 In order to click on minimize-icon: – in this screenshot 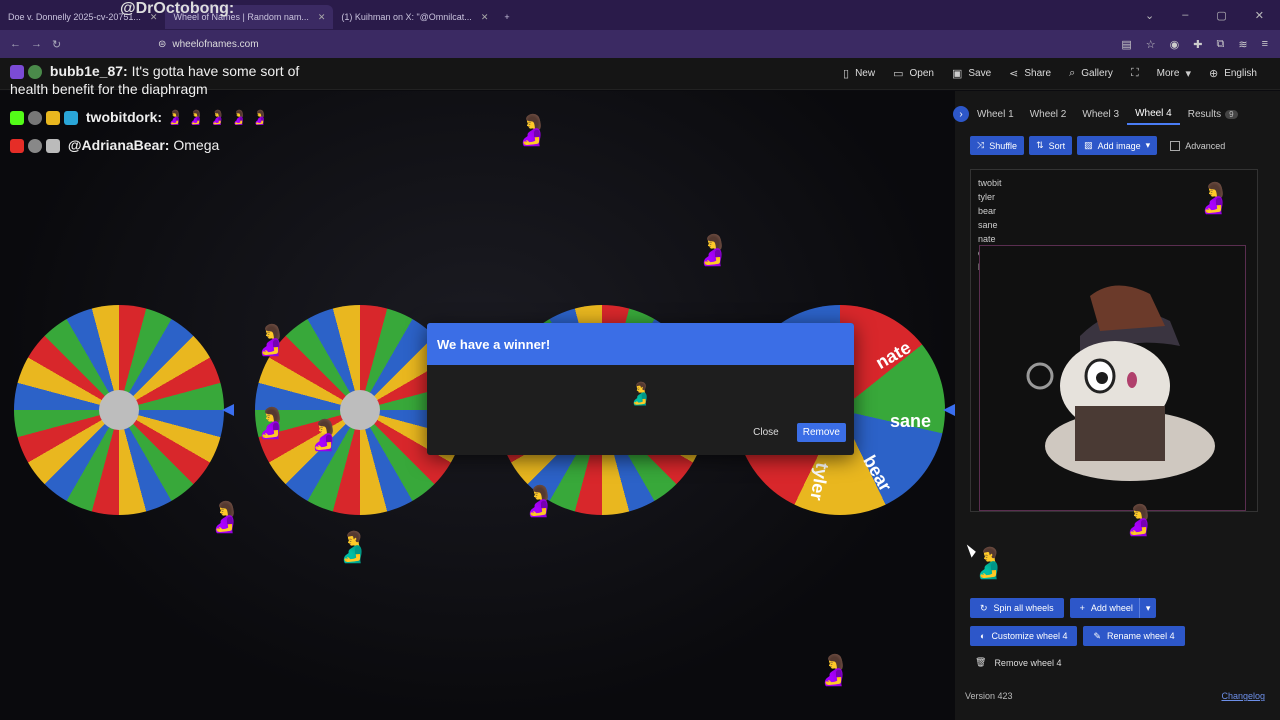, I will do `click(1185, 15)`.